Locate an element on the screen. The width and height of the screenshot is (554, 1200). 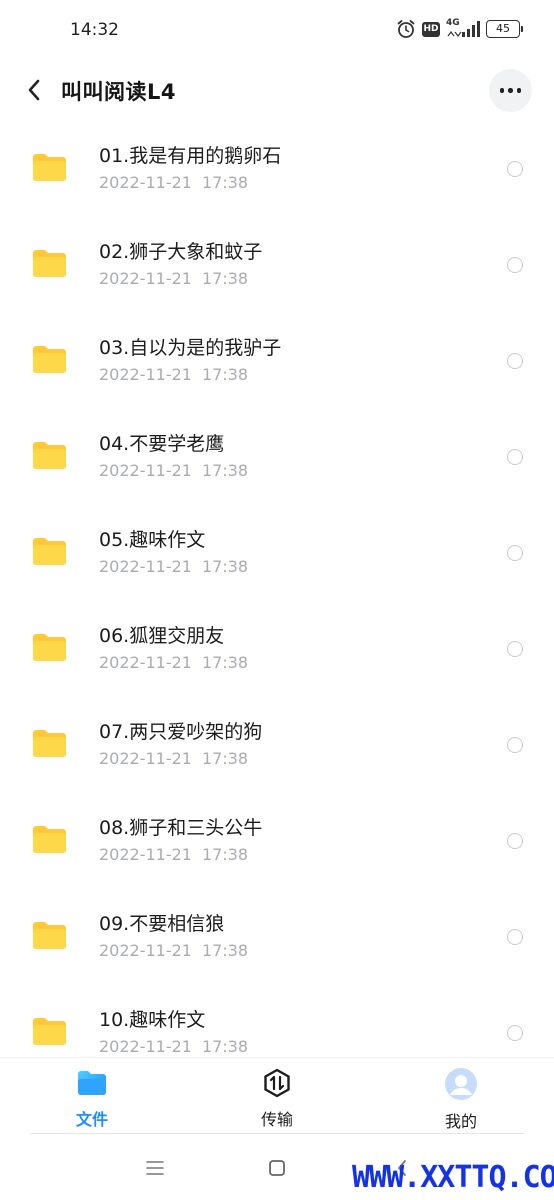
tab-files: 文件 is located at coordinates (92, 1099).